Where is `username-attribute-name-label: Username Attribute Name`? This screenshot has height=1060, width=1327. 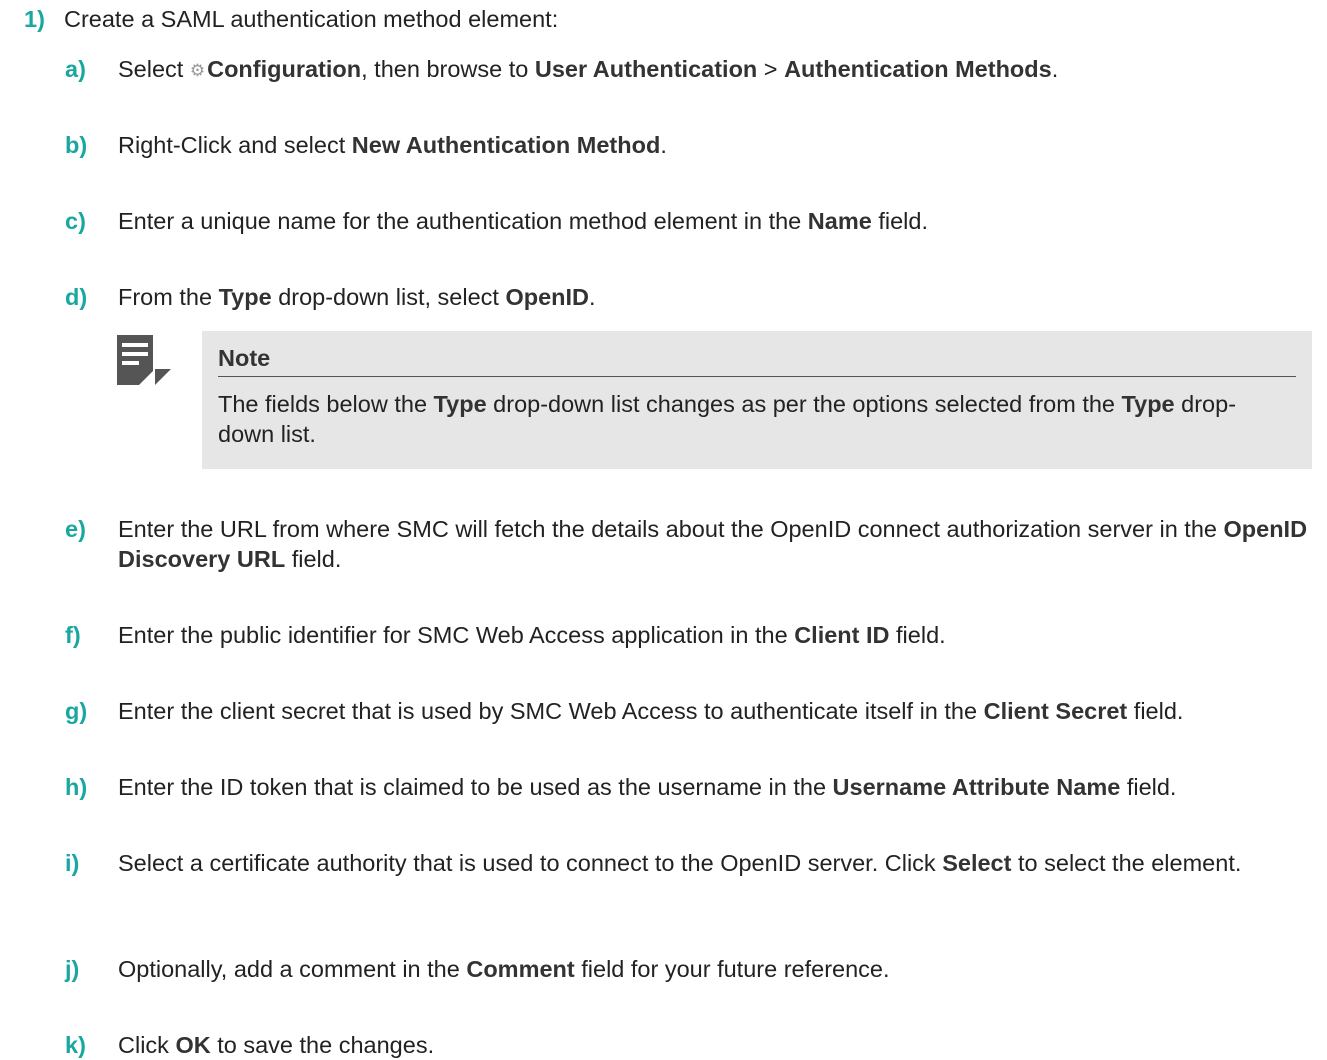 username-attribute-name-label: Username Attribute Name is located at coordinates (976, 787).